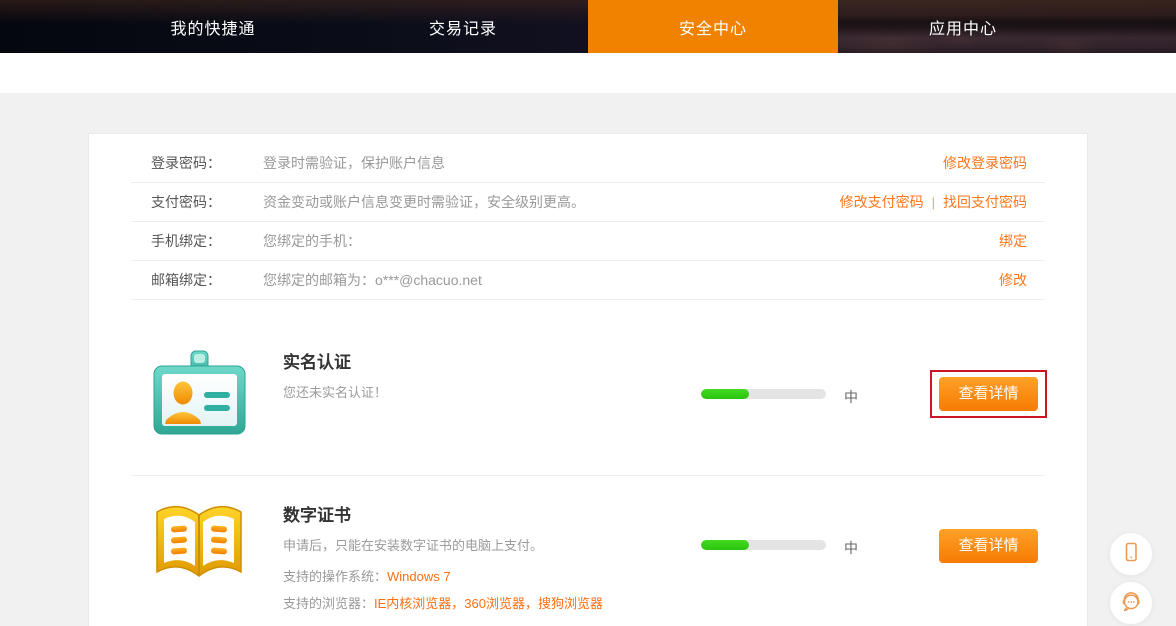 The width and height of the screenshot is (1176, 626). What do you see at coordinates (317, 515) in the screenshot?
I see `section-title: 数字证书` at bounding box center [317, 515].